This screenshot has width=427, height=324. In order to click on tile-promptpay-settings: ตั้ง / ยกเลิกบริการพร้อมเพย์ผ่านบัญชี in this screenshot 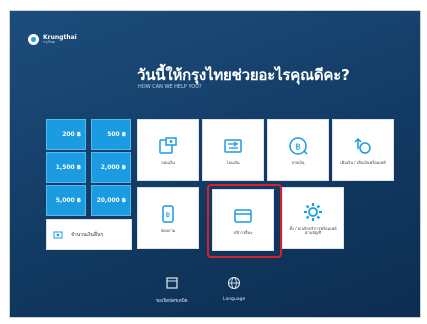, I will do `click(313, 218)`.